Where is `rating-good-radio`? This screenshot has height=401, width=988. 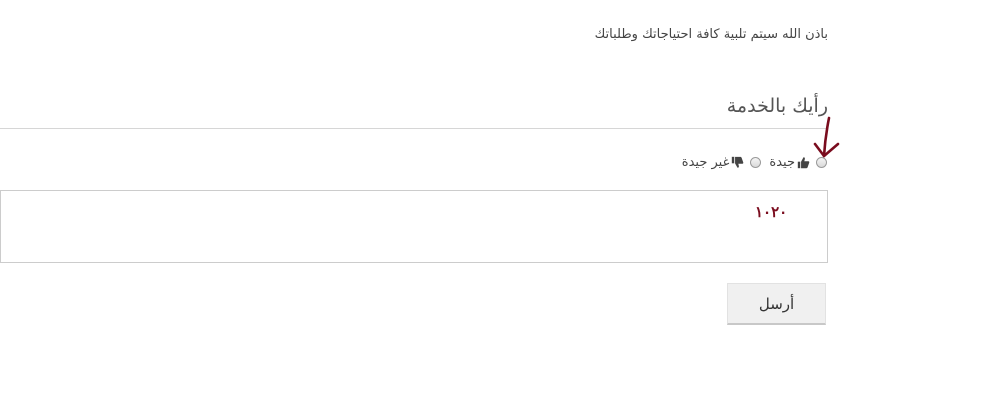
rating-good-radio is located at coordinates (821, 162).